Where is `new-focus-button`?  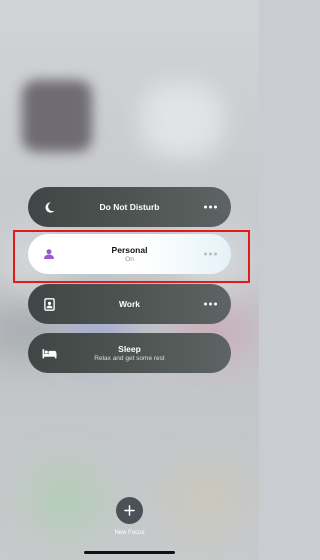 new-focus-button is located at coordinates (129, 510).